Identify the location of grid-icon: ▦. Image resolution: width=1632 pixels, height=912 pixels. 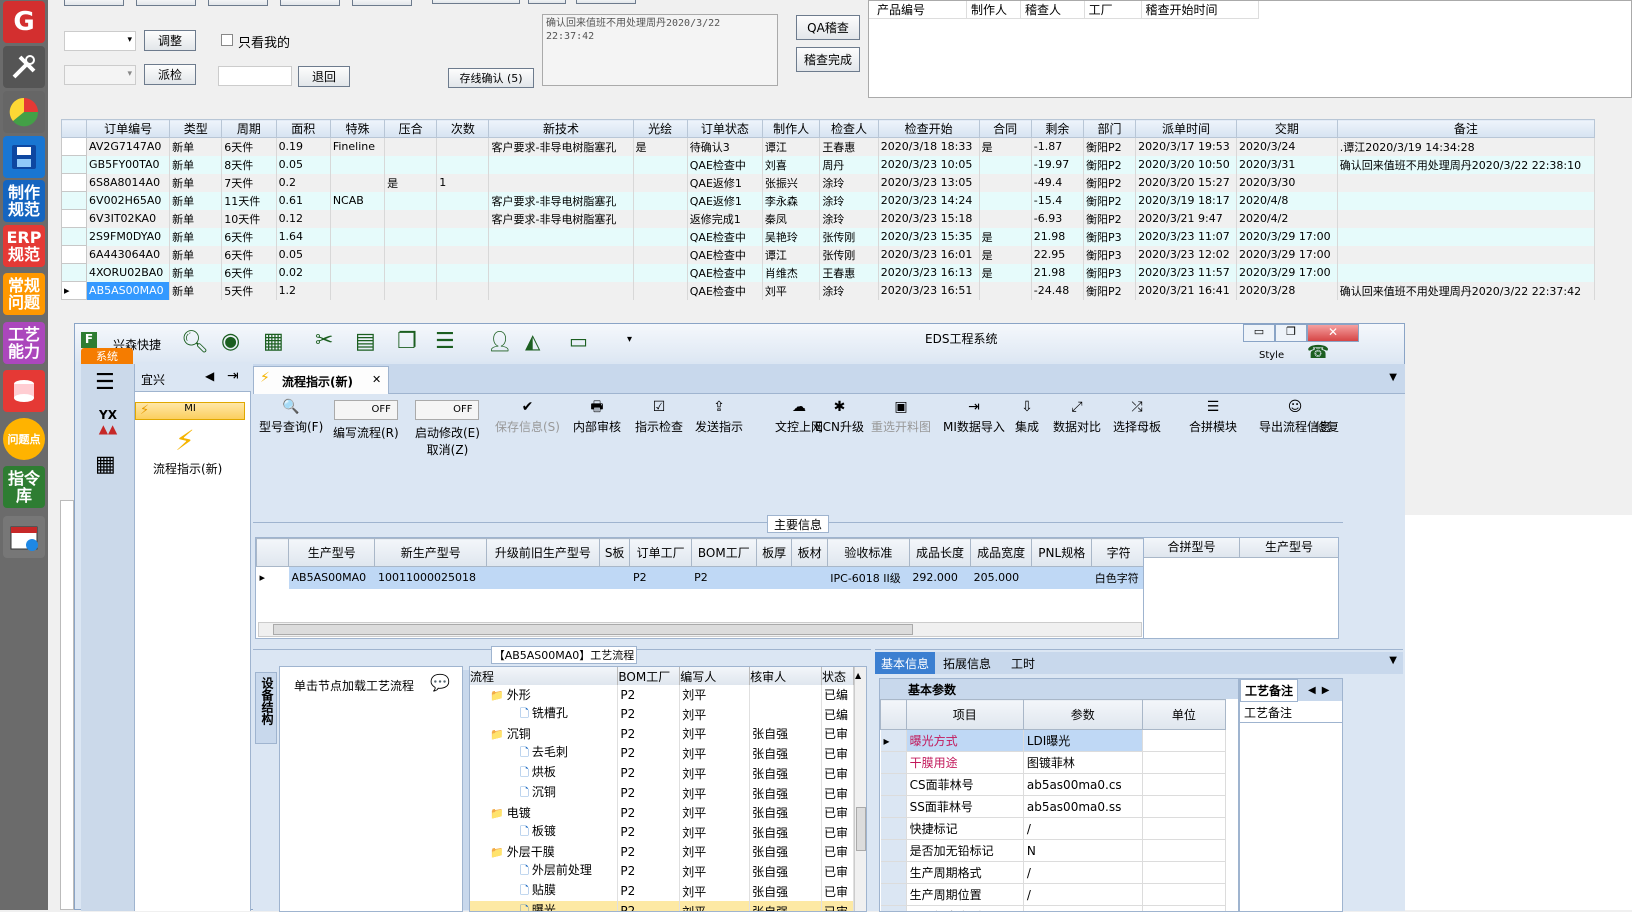
(273, 341).